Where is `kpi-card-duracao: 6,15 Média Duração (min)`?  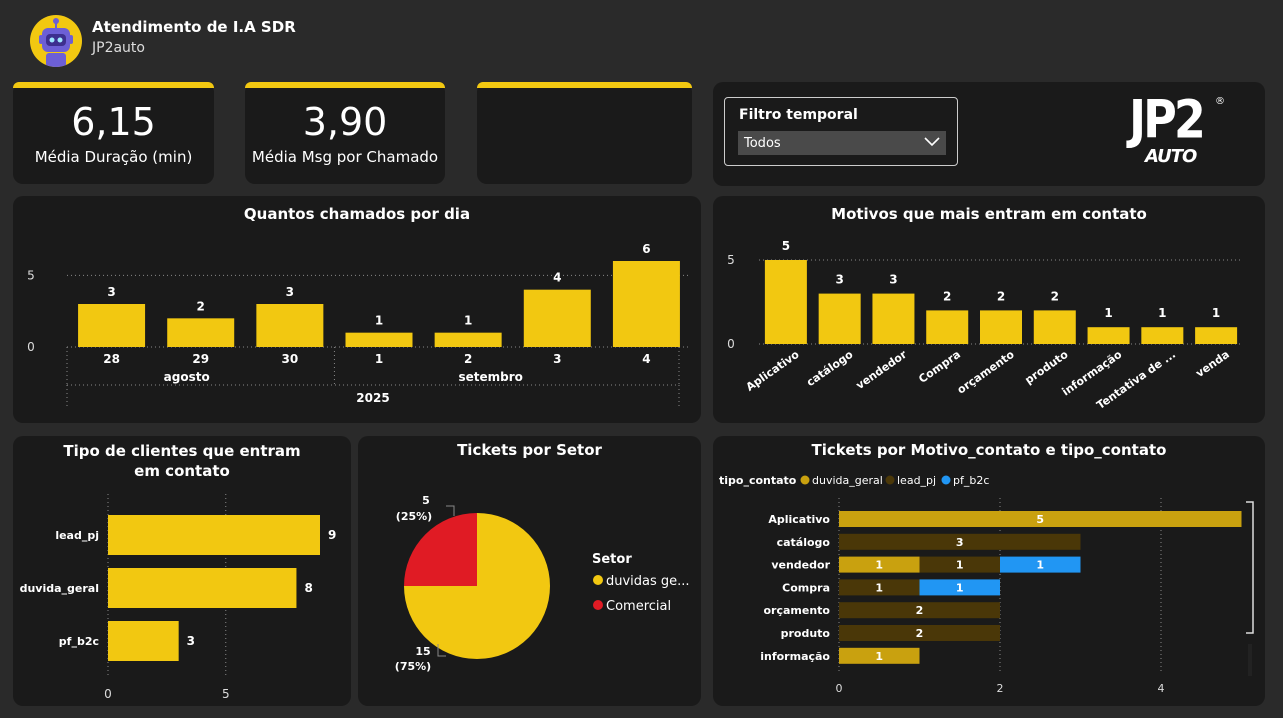
kpi-card-duracao: 6,15 Média Duração (min) is located at coordinates (113, 133).